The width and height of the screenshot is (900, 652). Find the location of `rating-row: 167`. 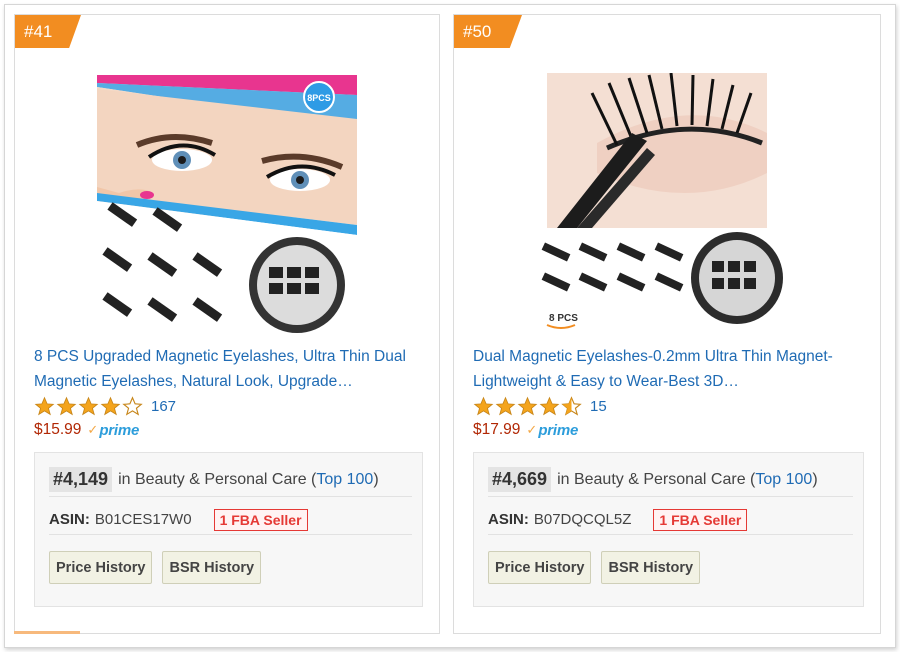

rating-row: 167 is located at coordinates (105, 406).